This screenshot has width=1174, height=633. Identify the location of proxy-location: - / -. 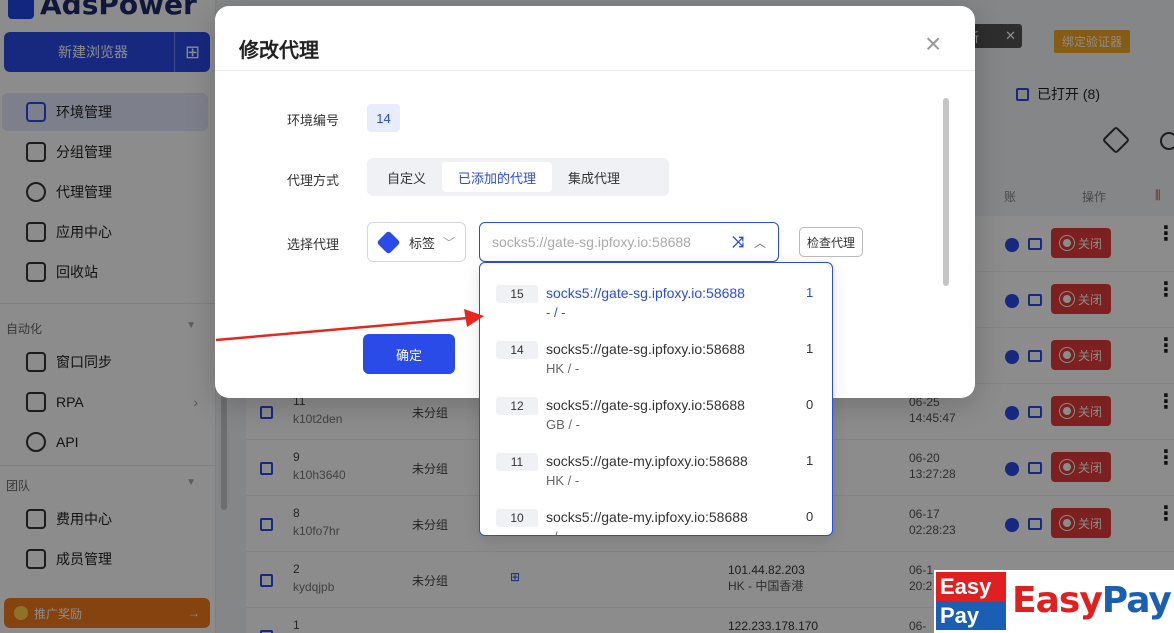
(556, 312).